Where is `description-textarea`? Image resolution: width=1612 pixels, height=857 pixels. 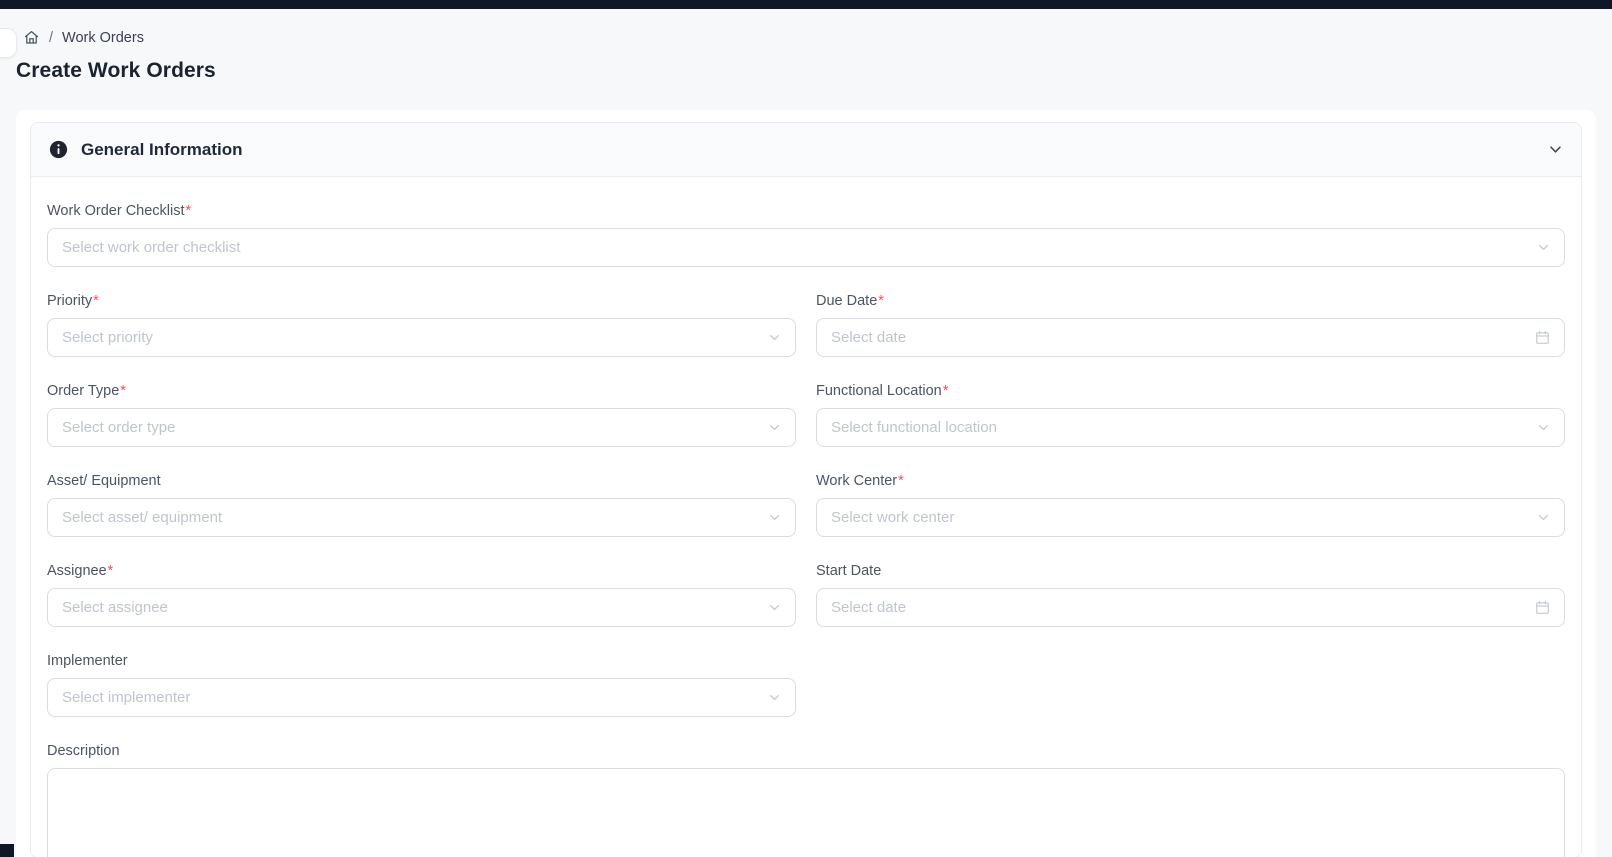 description-textarea is located at coordinates (806, 812).